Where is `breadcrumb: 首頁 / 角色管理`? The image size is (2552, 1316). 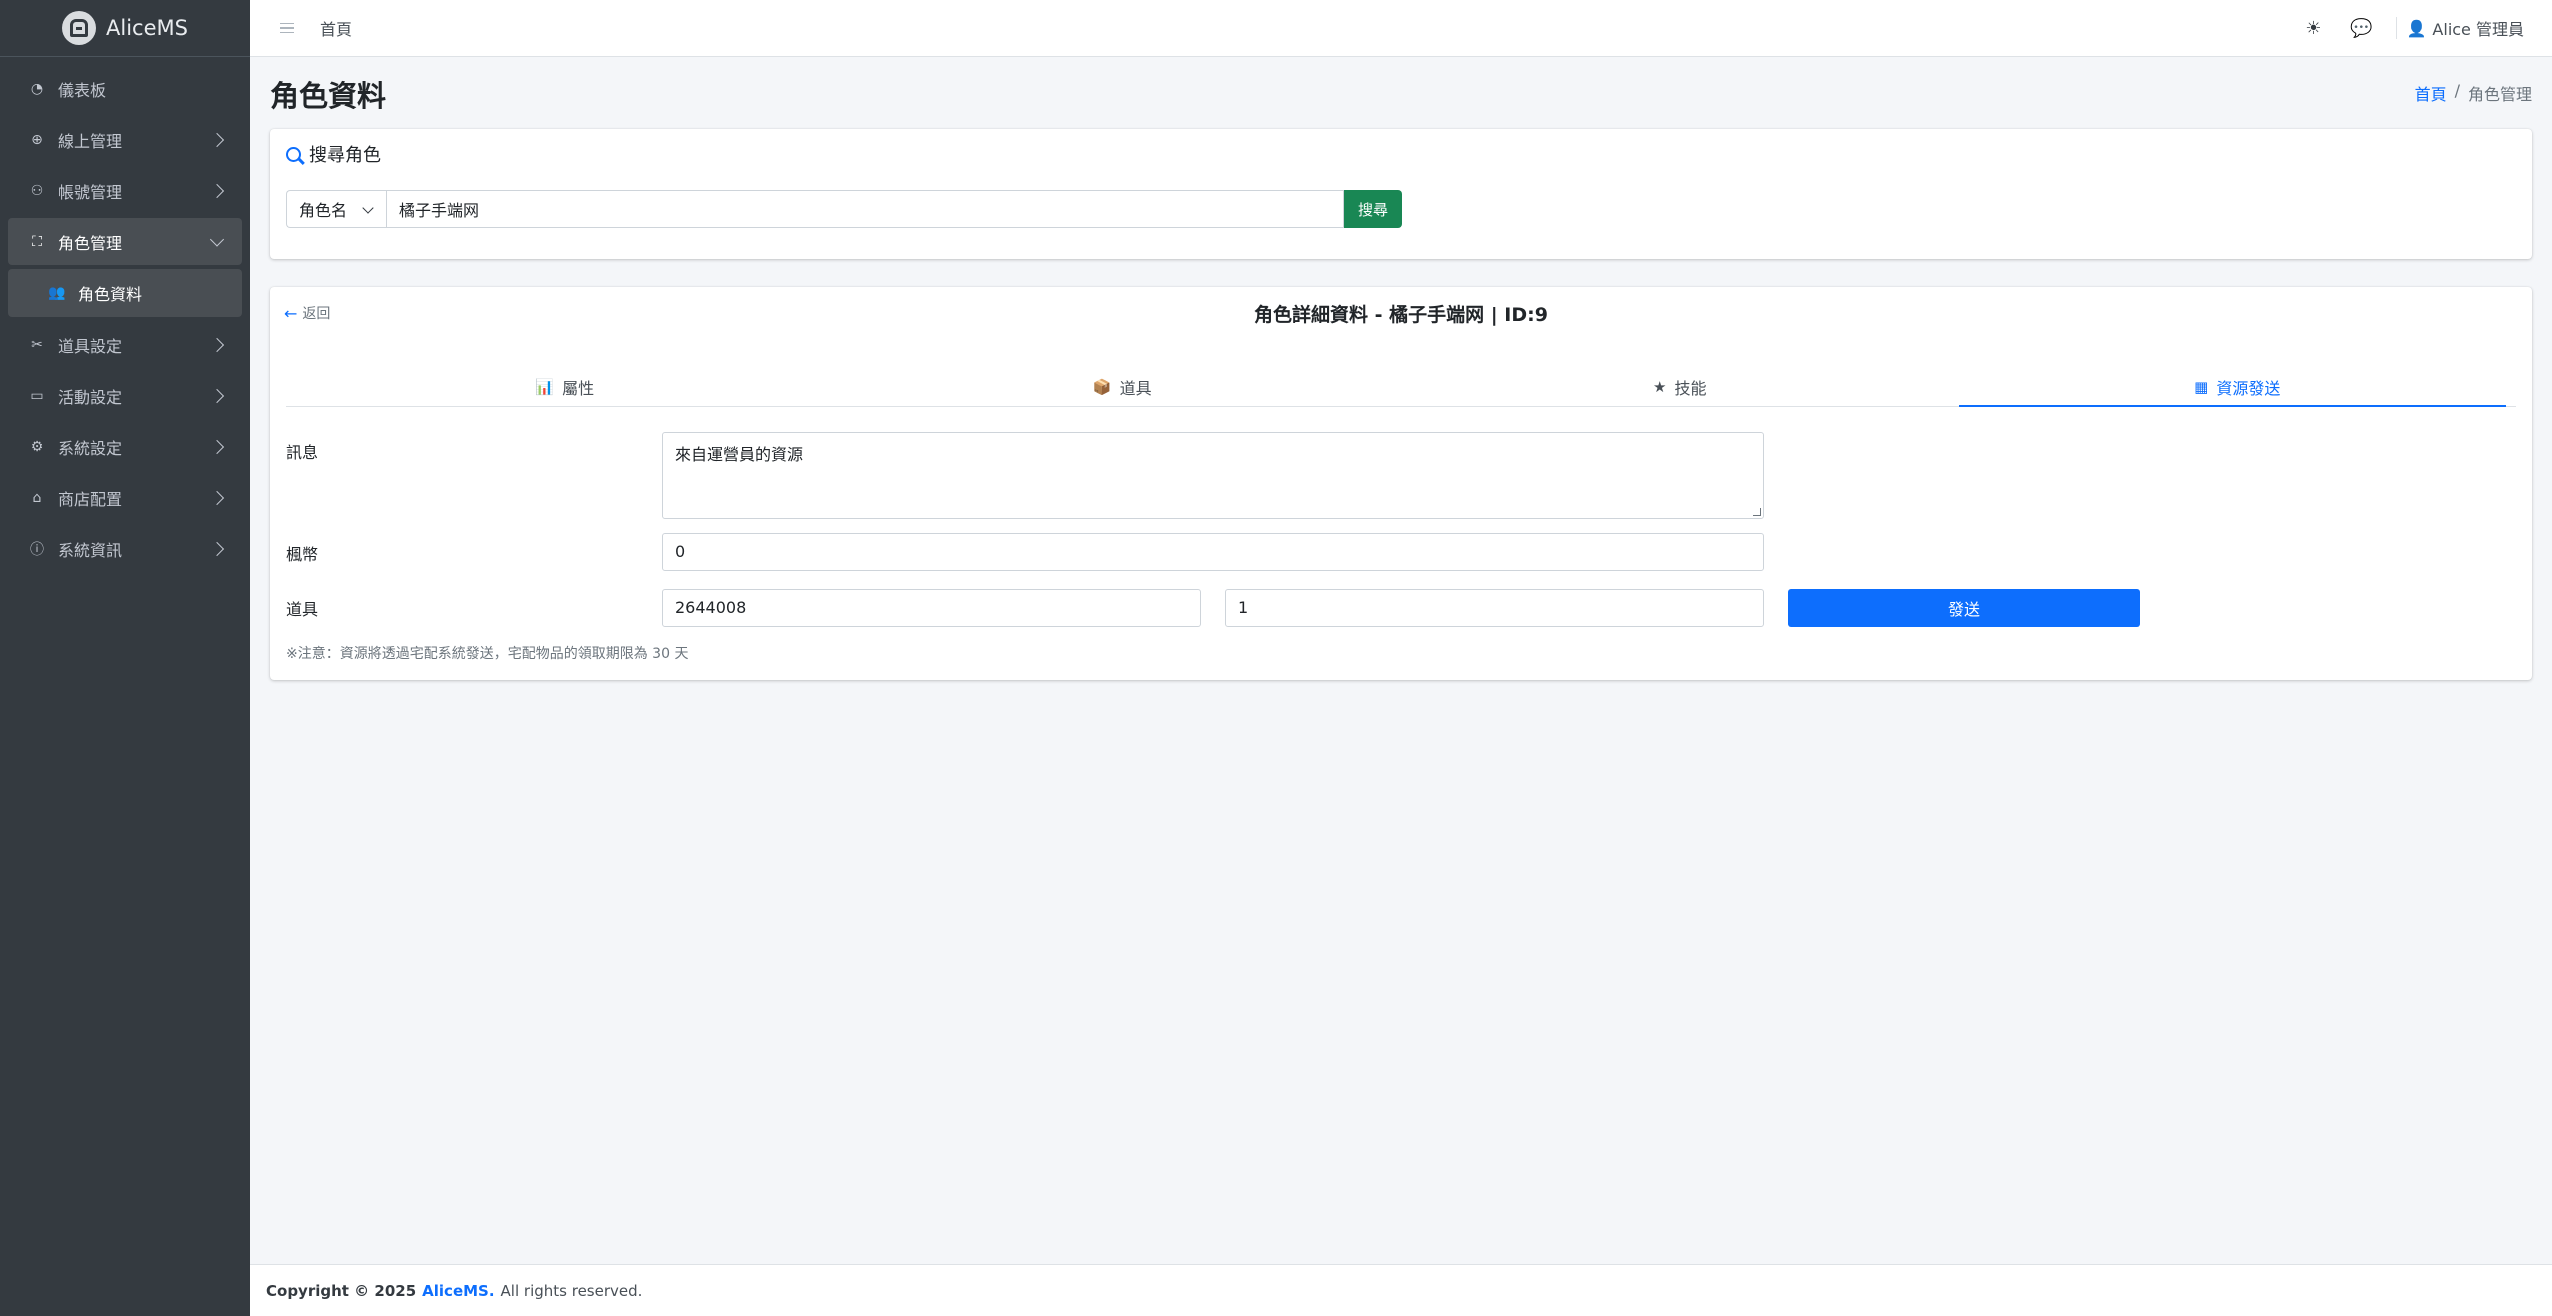
breadcrumb: 首頁 / 角色管理 is located at coordinates (2473, 93).